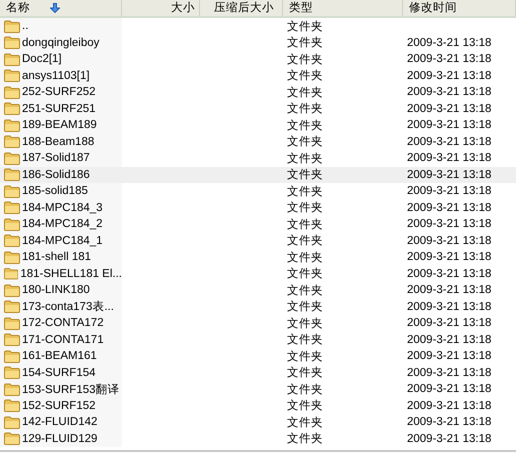  What do you see at coordinates (258, 224) in the screenshot?
I see `file-row: 184-MPC184_2 文件夹 2009-3-21 13:18` at bounding box center [258, 224].